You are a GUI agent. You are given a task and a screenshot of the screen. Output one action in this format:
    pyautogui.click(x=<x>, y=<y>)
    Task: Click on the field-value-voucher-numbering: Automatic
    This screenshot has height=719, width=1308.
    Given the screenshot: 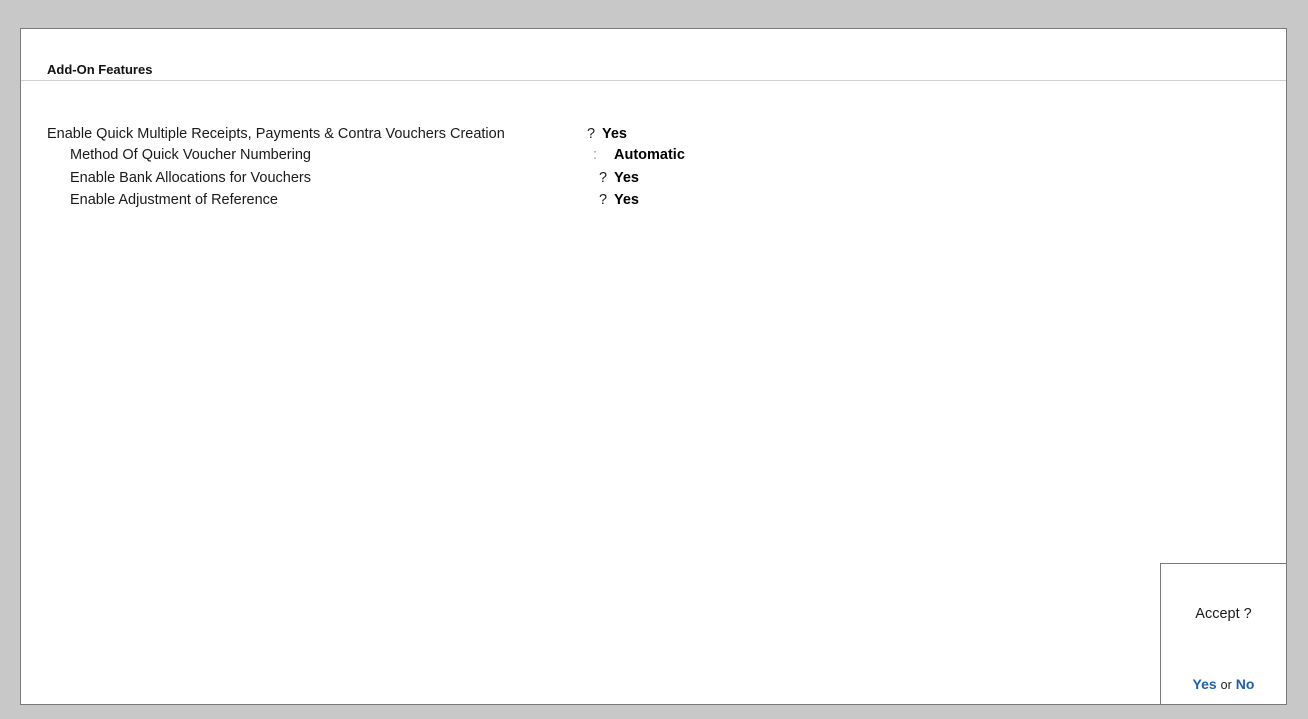 What is the action you would take?
    pyautogui.click(x=649, y=155)
    